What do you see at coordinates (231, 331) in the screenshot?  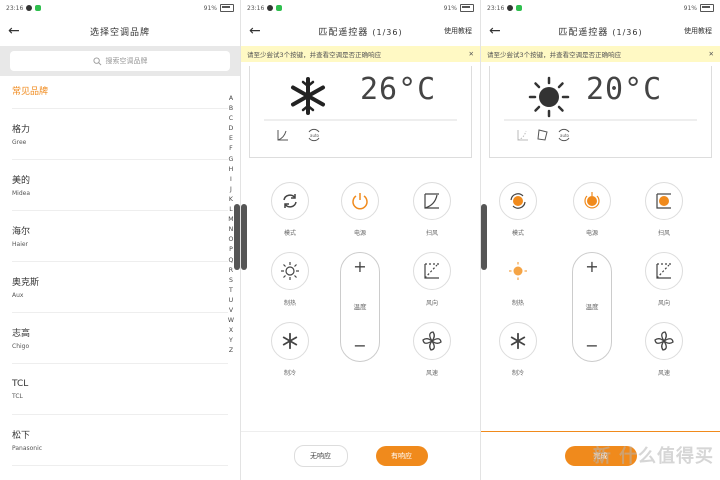 I see `alphabet-letter: X` at bounding box center [231, 331].